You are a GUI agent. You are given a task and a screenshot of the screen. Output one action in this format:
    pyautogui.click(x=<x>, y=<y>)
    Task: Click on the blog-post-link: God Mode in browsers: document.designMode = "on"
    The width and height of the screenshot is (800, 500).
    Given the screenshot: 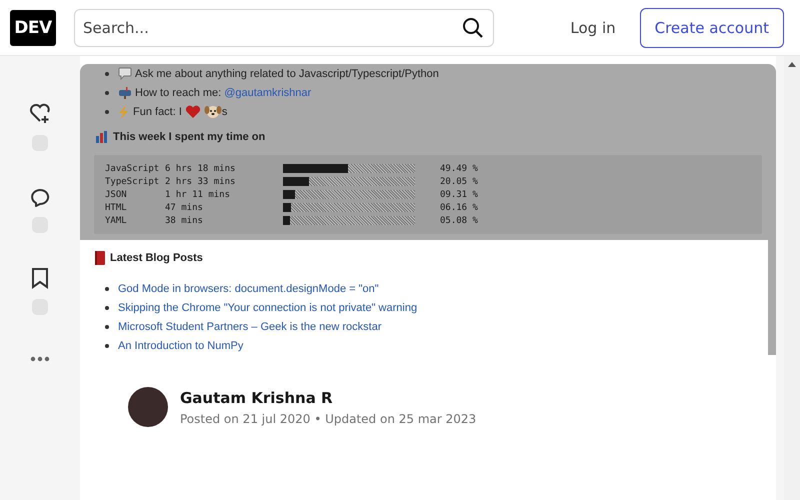 What is the action you would take?
    pyautogui.click(x=248, y=288)
    